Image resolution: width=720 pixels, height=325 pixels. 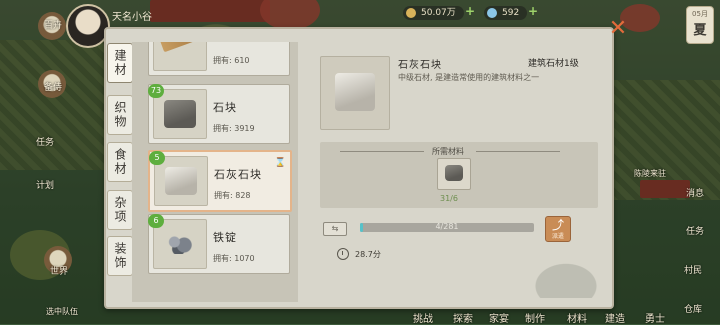 What do you see at coordinates (618, 29) in the screenshot?
I see `close-icon: ✕` at bounding box center [618, 29].